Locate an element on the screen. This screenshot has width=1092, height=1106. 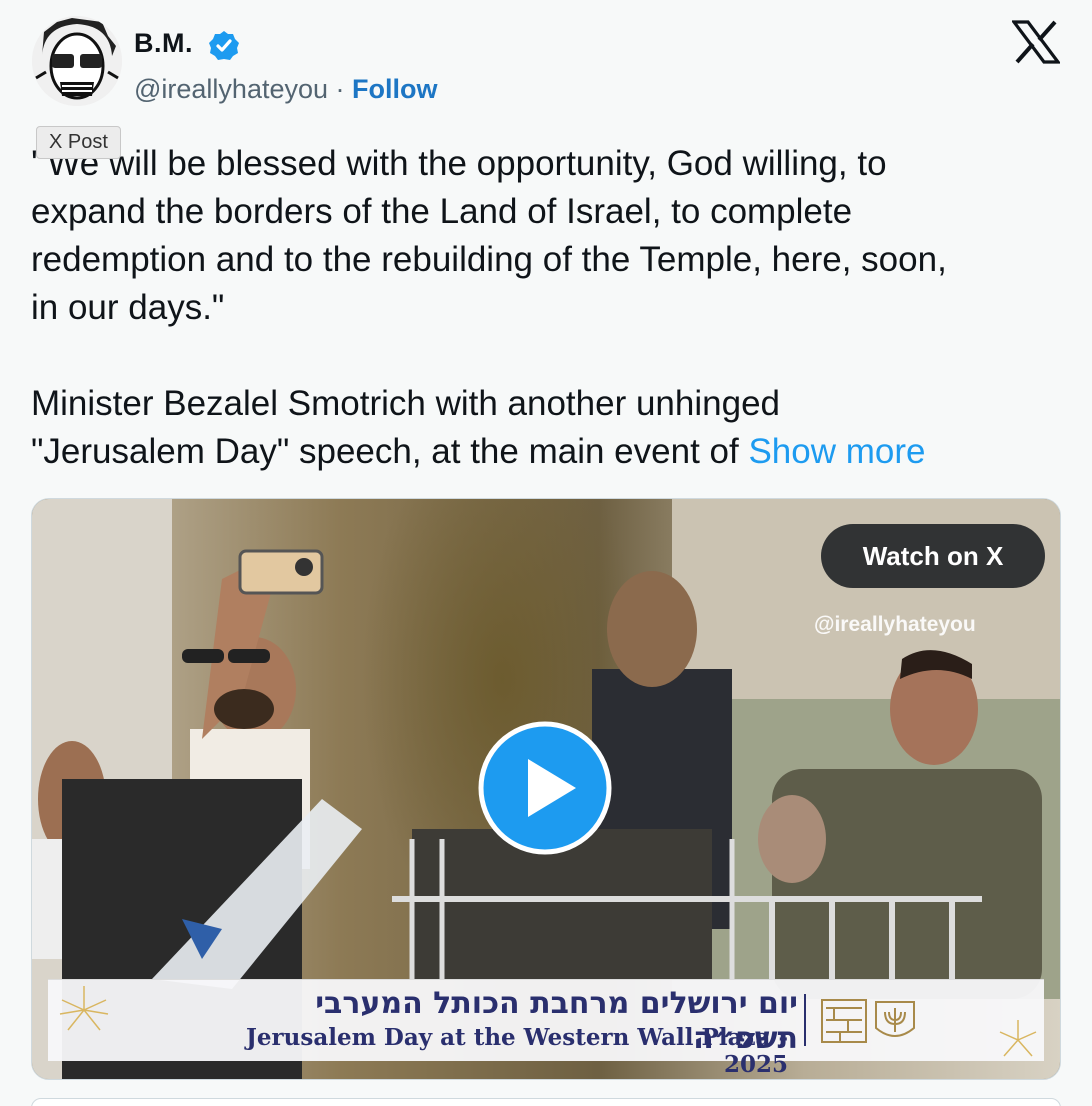
verified-badge-icon is located at coordinates (224, 45).